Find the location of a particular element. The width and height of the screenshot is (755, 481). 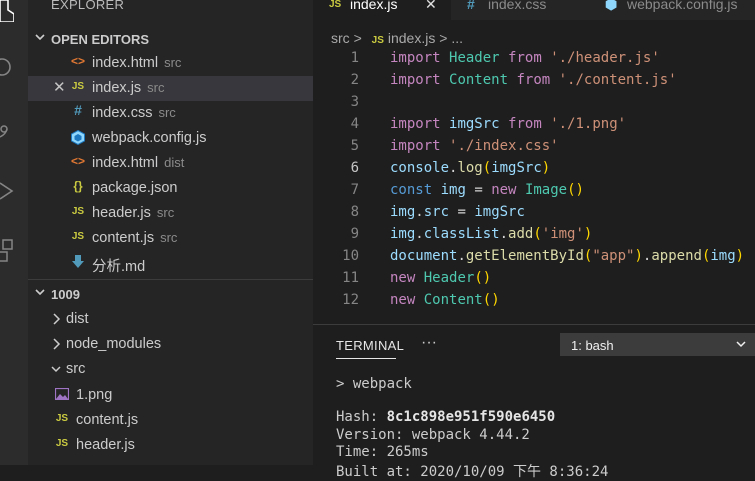

tree-item-label: header.js is located at coordinates (105, 445).